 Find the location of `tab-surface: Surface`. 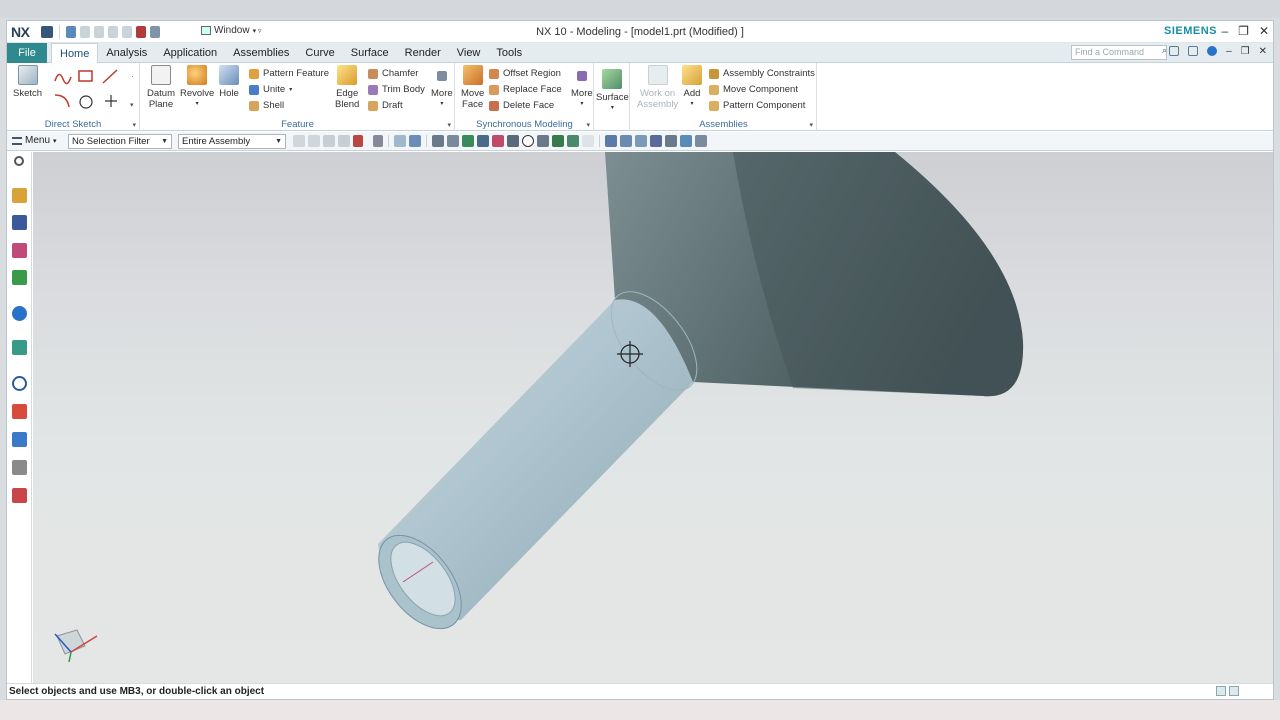

tab-surface: Surface is located at coordinates (370, 53).